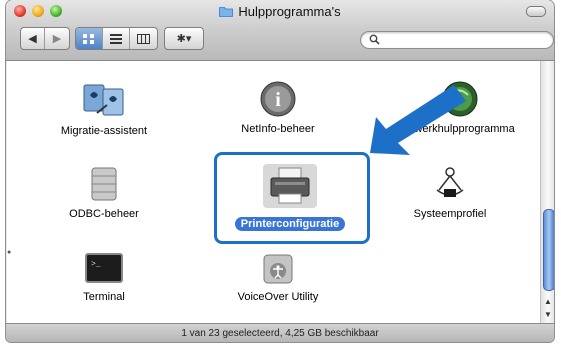 The image size is (561, 344). I want to click on item-migratie-assistent: Migratie-assistent, so click(104, 108).